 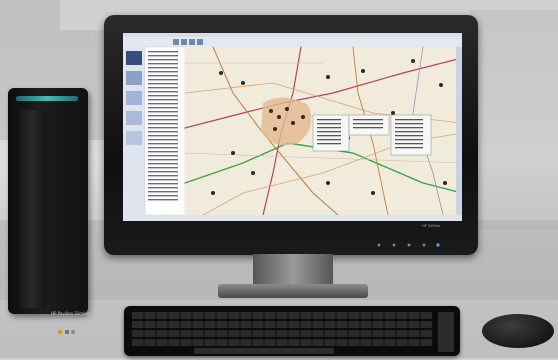 I want to click on status-bar, so click(x=292, y=218).